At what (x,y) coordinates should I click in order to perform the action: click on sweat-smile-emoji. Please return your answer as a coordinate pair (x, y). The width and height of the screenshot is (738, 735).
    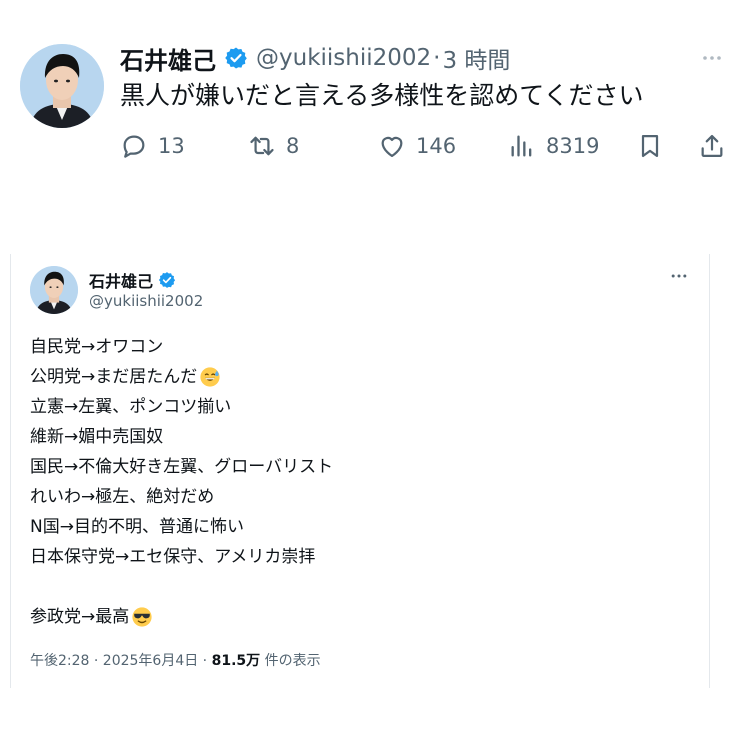
    Looking at the image, I should click on (210, 377).